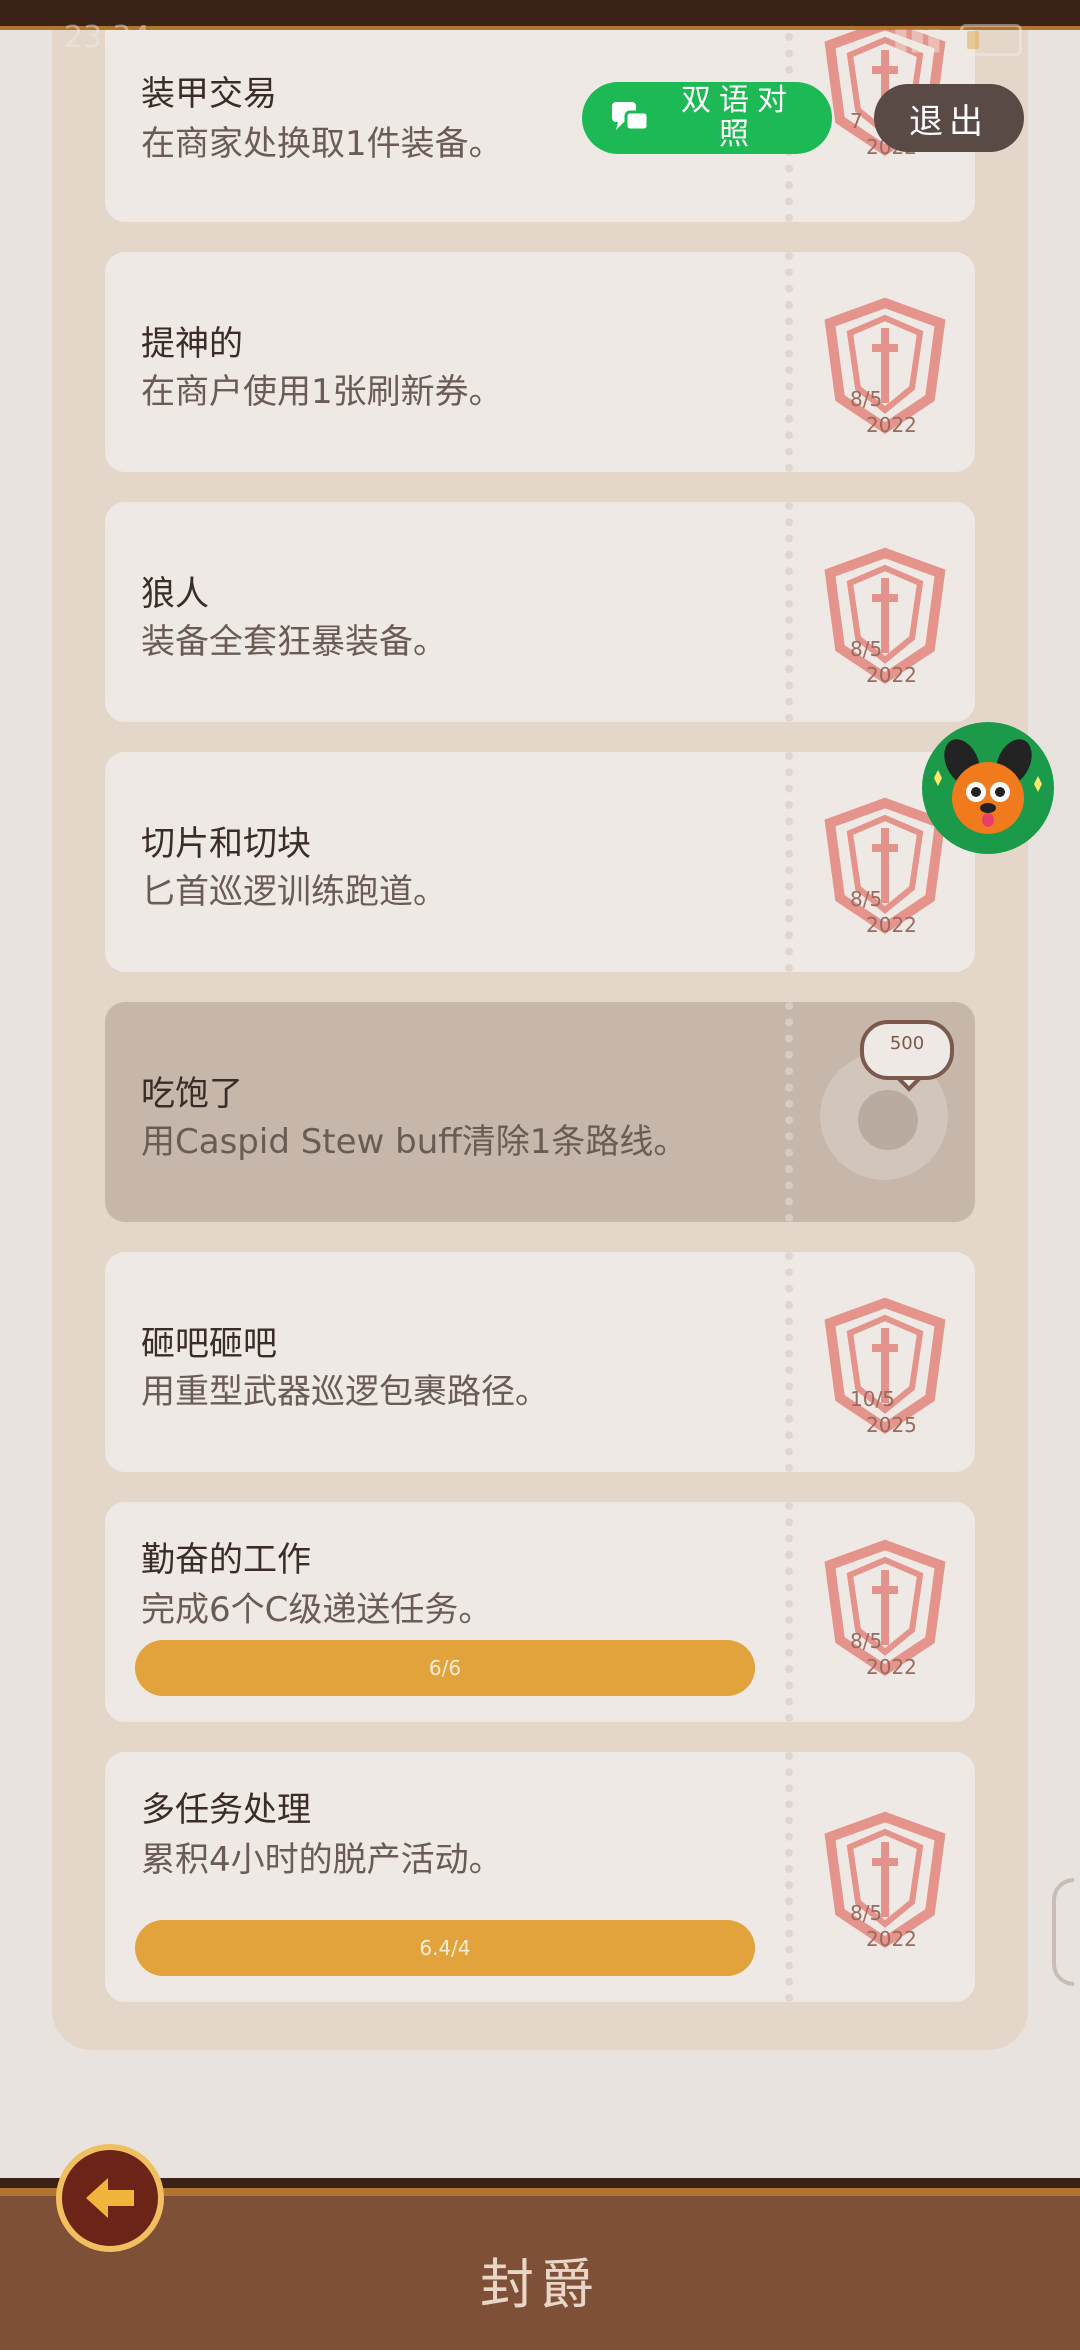 The height and width of the screenshot is (2350, 1080). Describe the element at coordinates (949, 118) in the screenshot. I see `exit-button: 退出` at that location.